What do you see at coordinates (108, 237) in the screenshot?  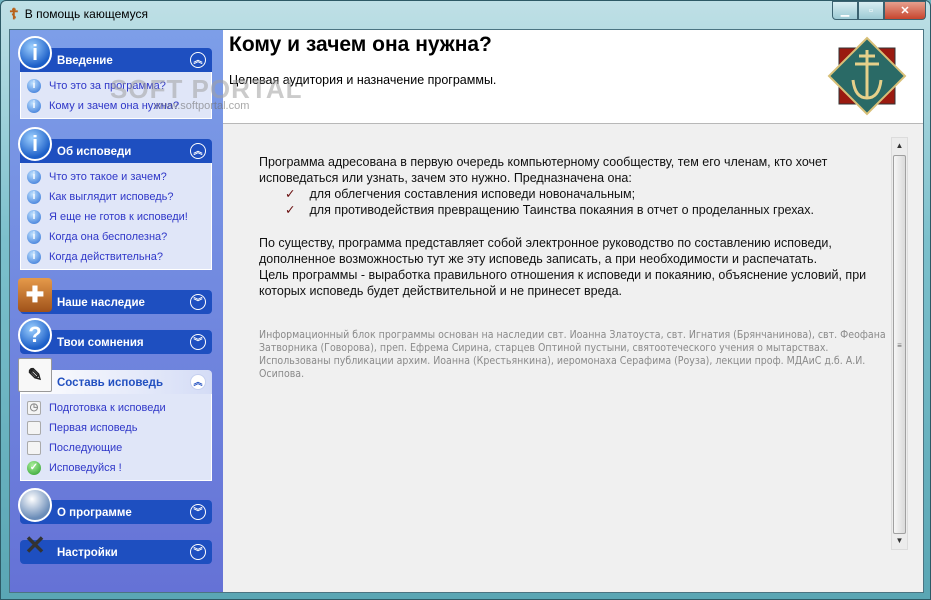 I see `item-label: Когда она бесполезна?` at bounding box center [108, 237].